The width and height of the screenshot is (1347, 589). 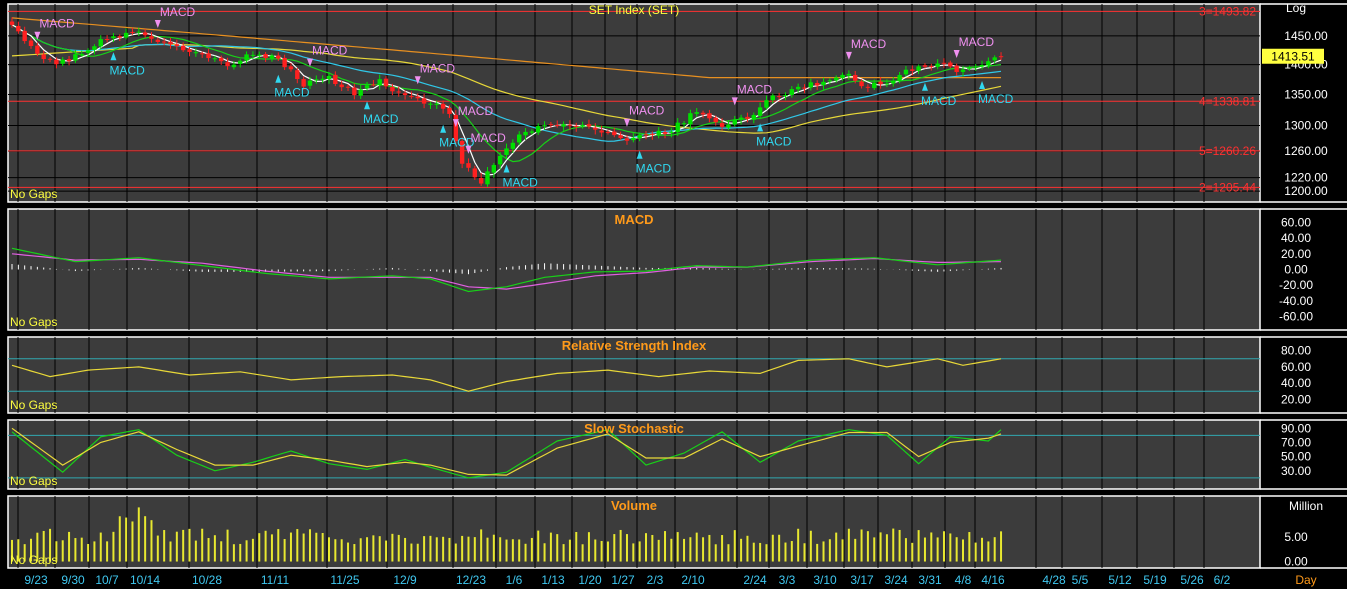 I want to click on macd-y-tick: 60.00, so click(x=1296, y=222).